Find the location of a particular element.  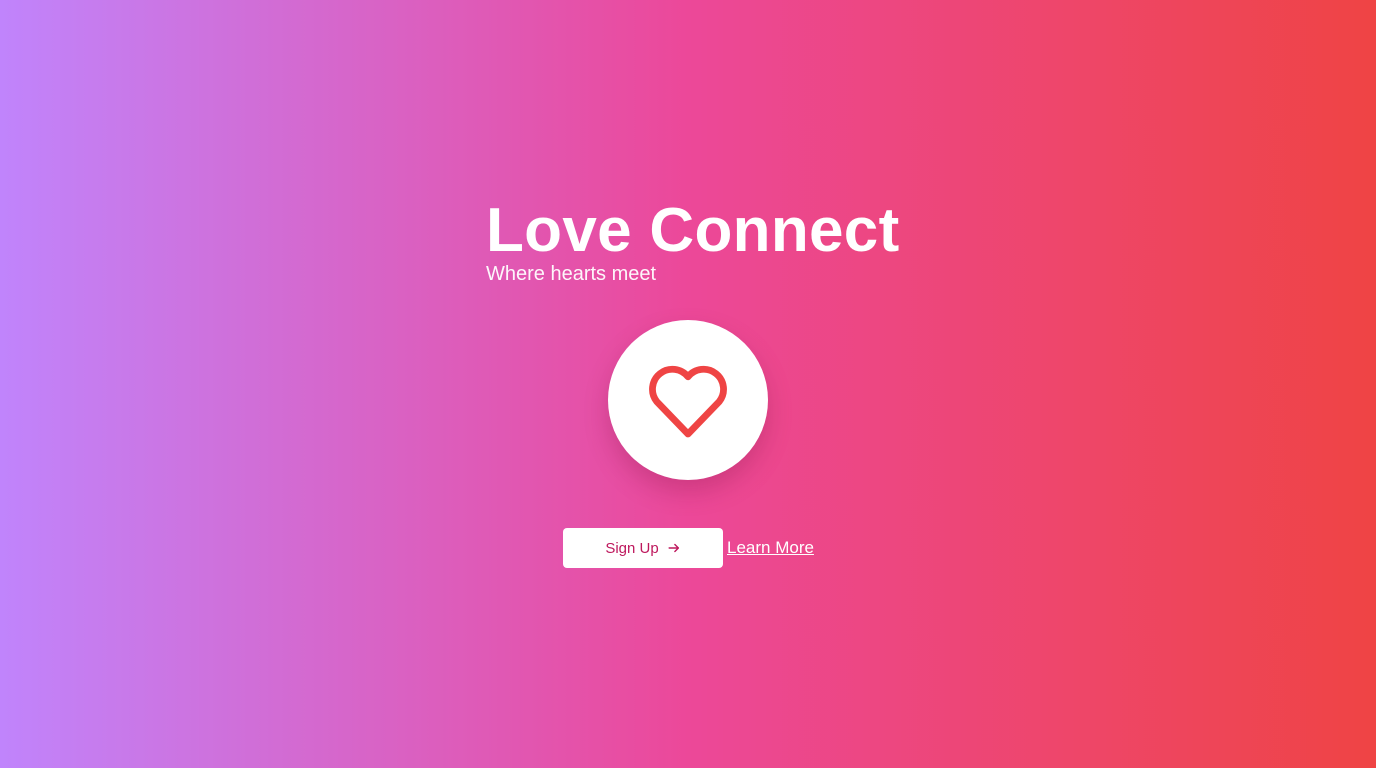

cta-actions: Sign Up Learn More is located at coordinates (688, 548).